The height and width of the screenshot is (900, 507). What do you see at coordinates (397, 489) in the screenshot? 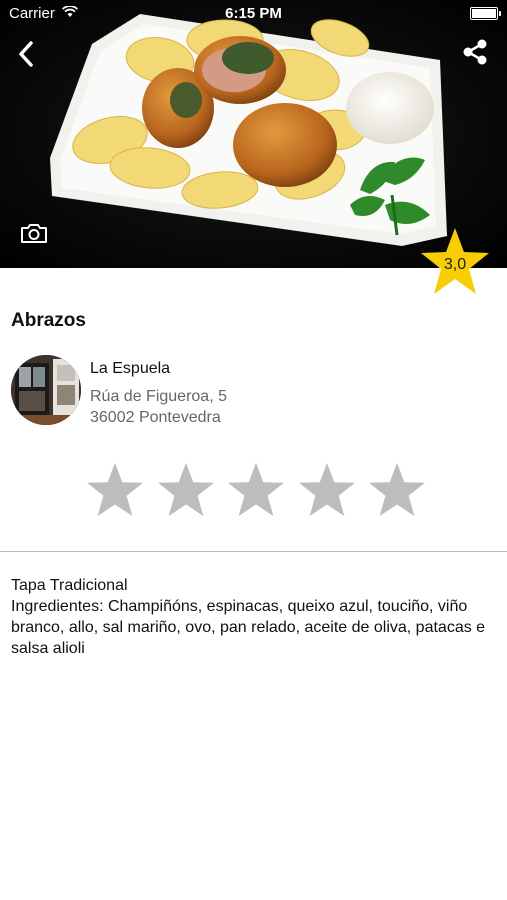
I see `rate-star-5-icon` at bounding box center [397, 489].